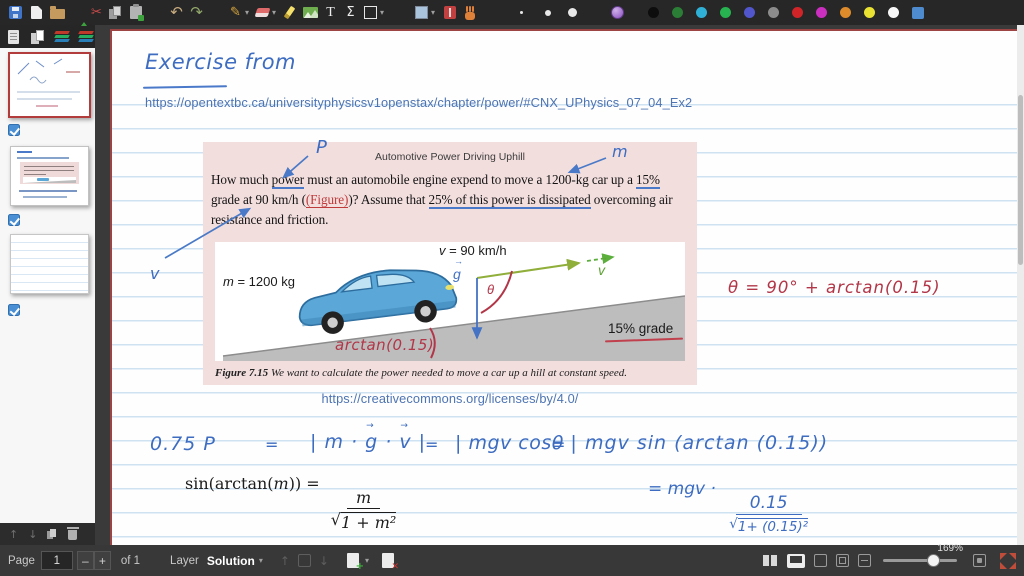 This screenshot has height=576, width=1024. I want to click on zoom-slider: 169%, so click(923, 555).